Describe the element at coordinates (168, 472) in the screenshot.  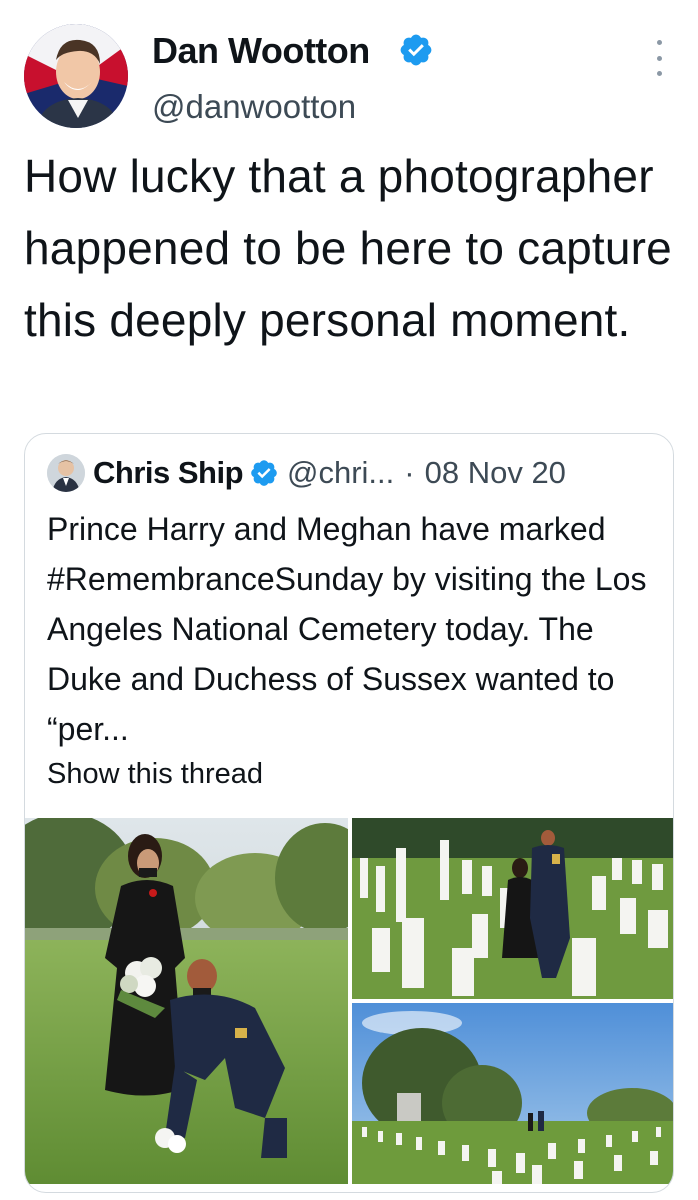
I see `quoted-author-name: Chris Ship` at that location.